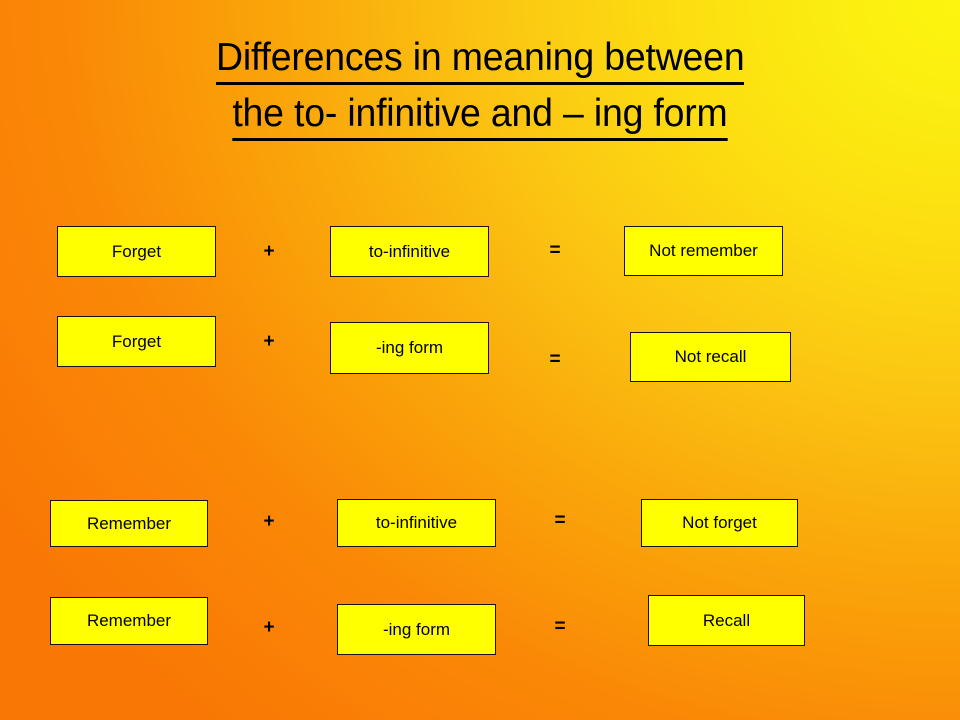 The image size is (960, 720). I want to click on meaning-box-not-recall: Not recall, so click(710, 357).